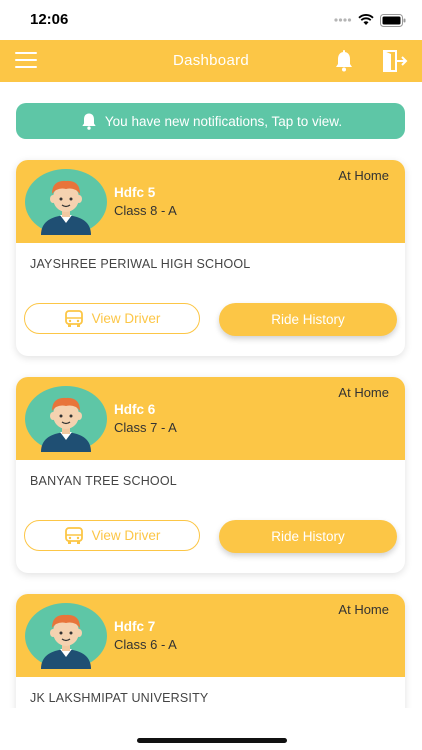 This screenshot has height=750, width=422. I want to click on notification-banner: You have new notifications, Tap to view., so click(210, 121).